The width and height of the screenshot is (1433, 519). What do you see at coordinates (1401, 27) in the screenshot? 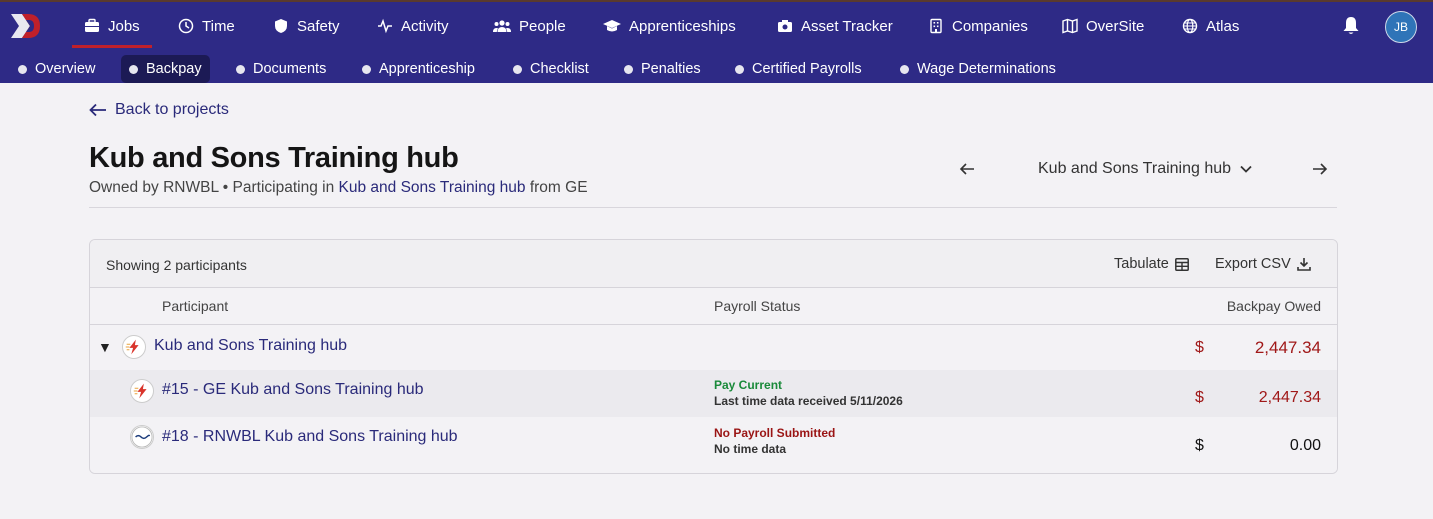
I see `user-avatar: JB` at bounding box center [1401, 27].